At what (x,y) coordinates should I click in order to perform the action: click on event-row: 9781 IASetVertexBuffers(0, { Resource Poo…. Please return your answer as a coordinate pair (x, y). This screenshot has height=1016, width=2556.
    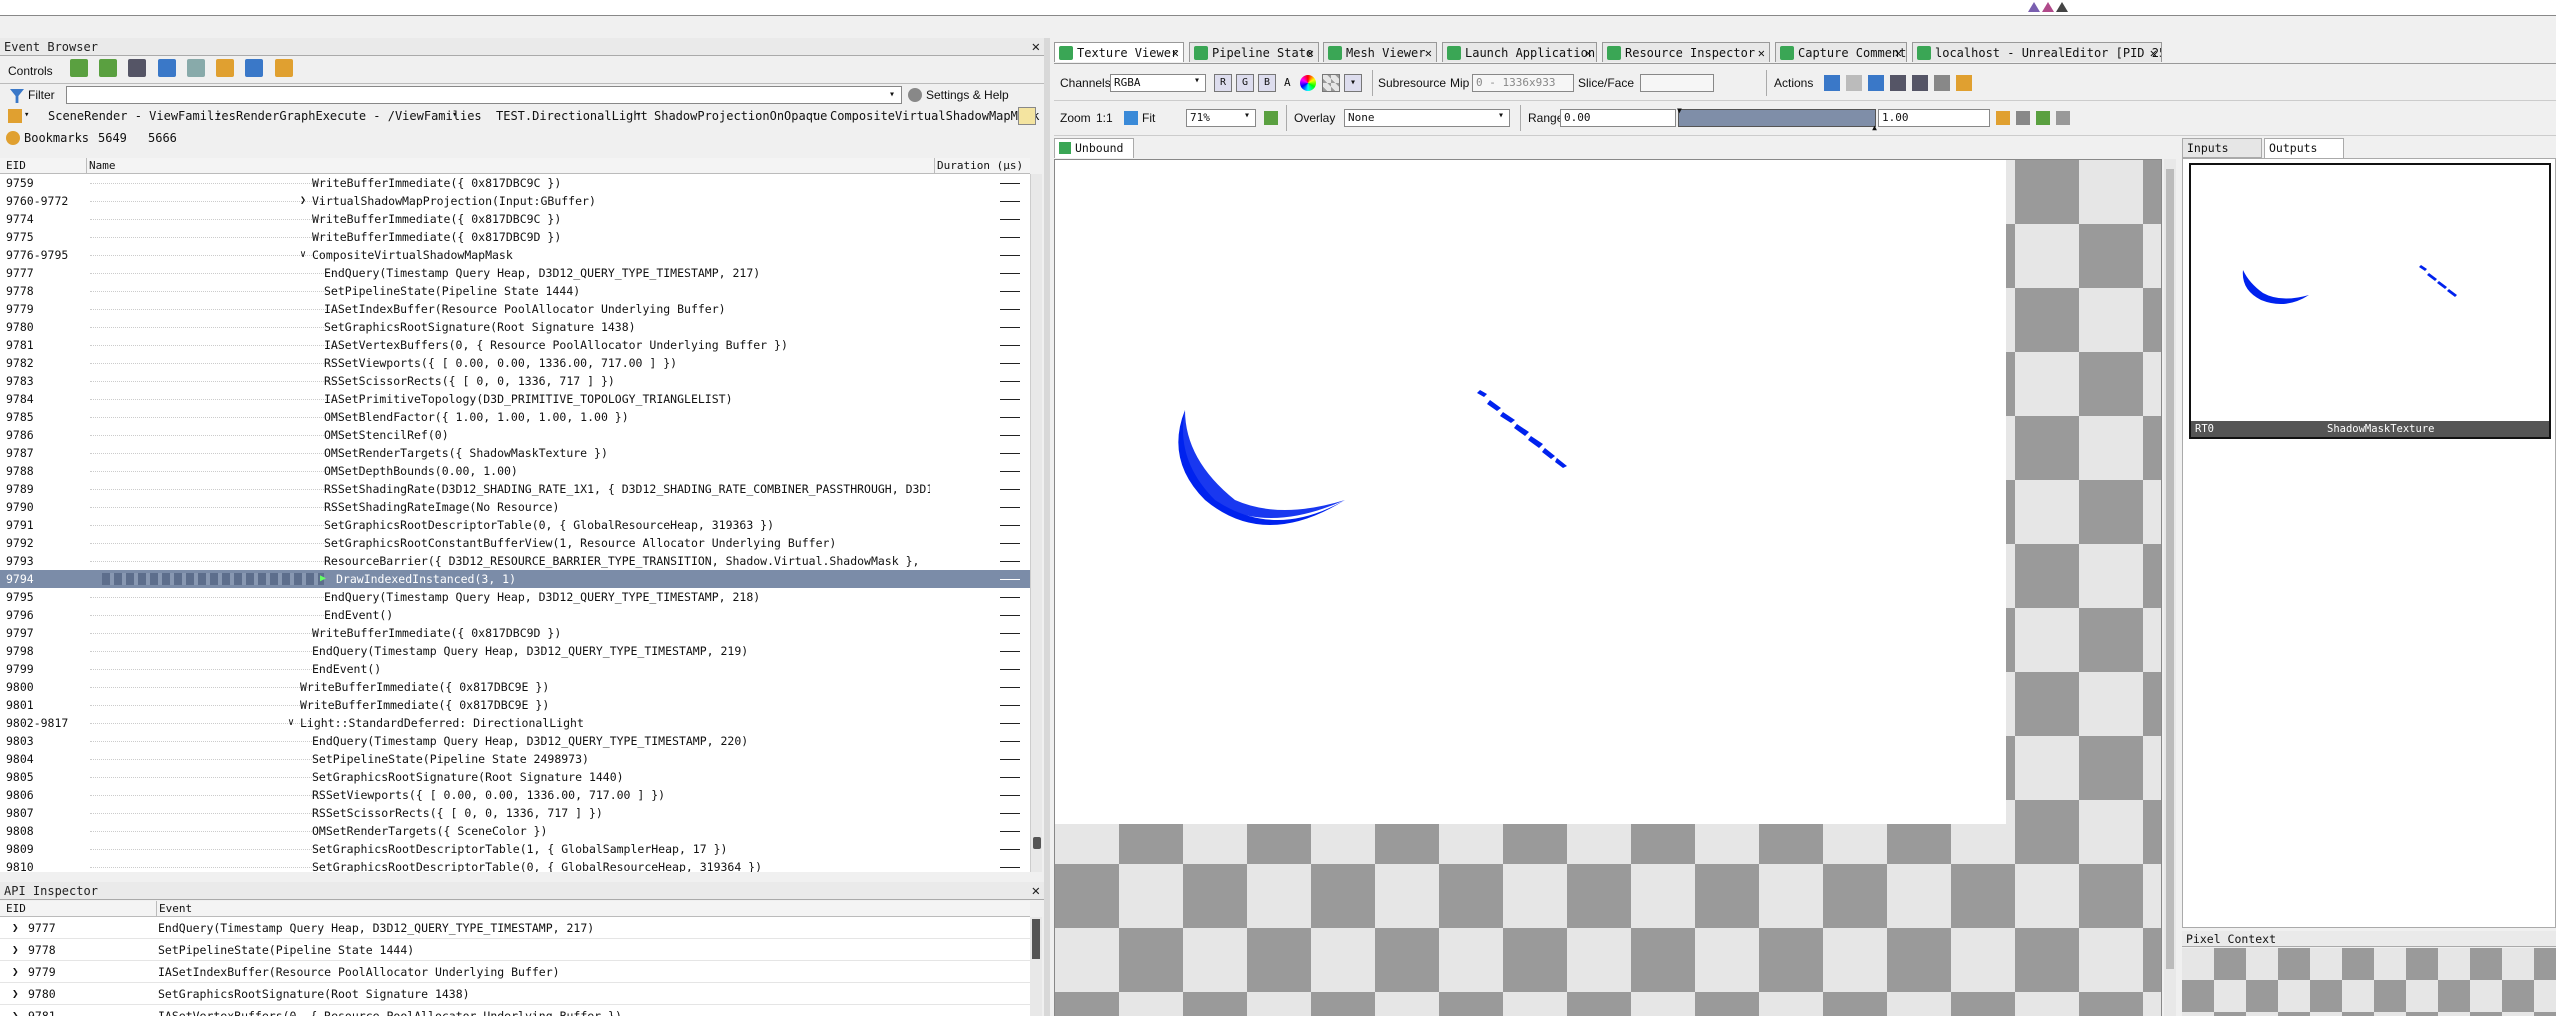
    Looking at the image, I should click on (515, 345).